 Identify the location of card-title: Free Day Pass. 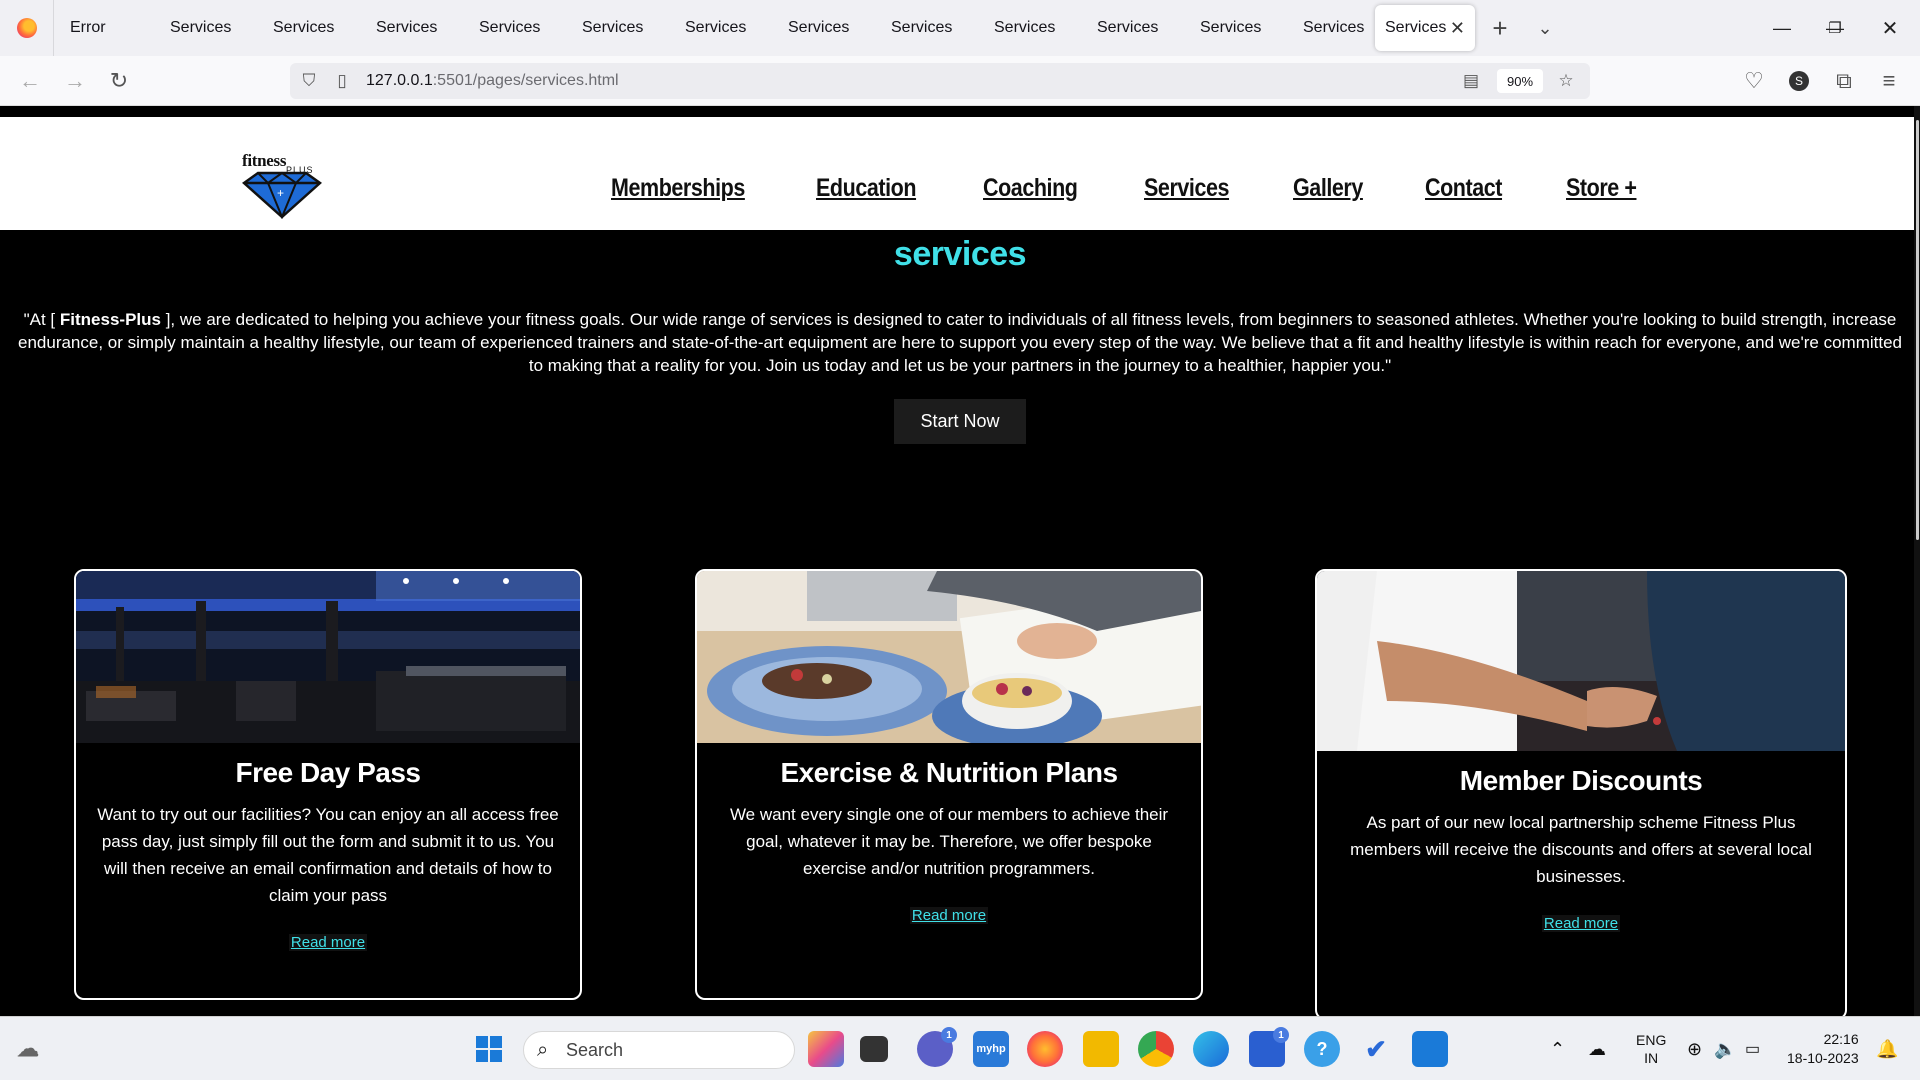
(328, 772).